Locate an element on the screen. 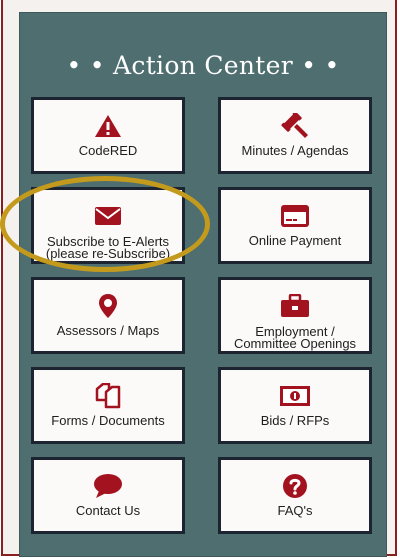 The image size is (400, 558). contact-us-tile: Contact Us is located at coordinates (108, 495).